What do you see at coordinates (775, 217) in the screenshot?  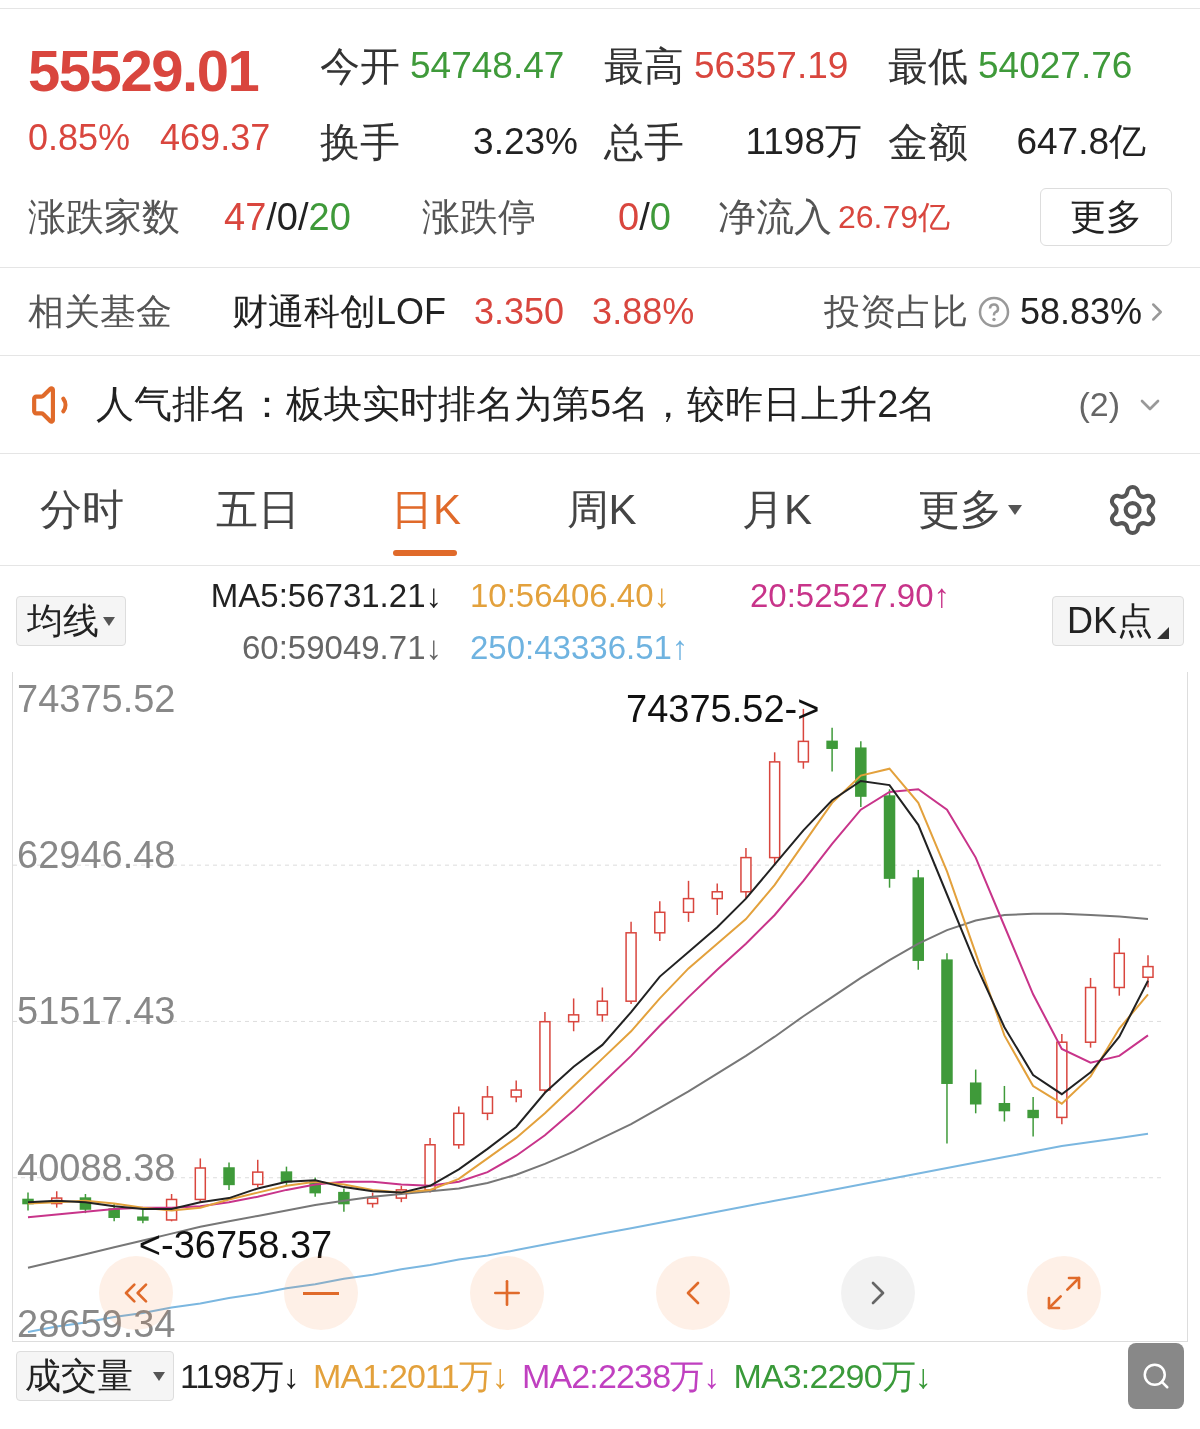 I see `inflow-label: 净流入` at bounding box center [775, 217].